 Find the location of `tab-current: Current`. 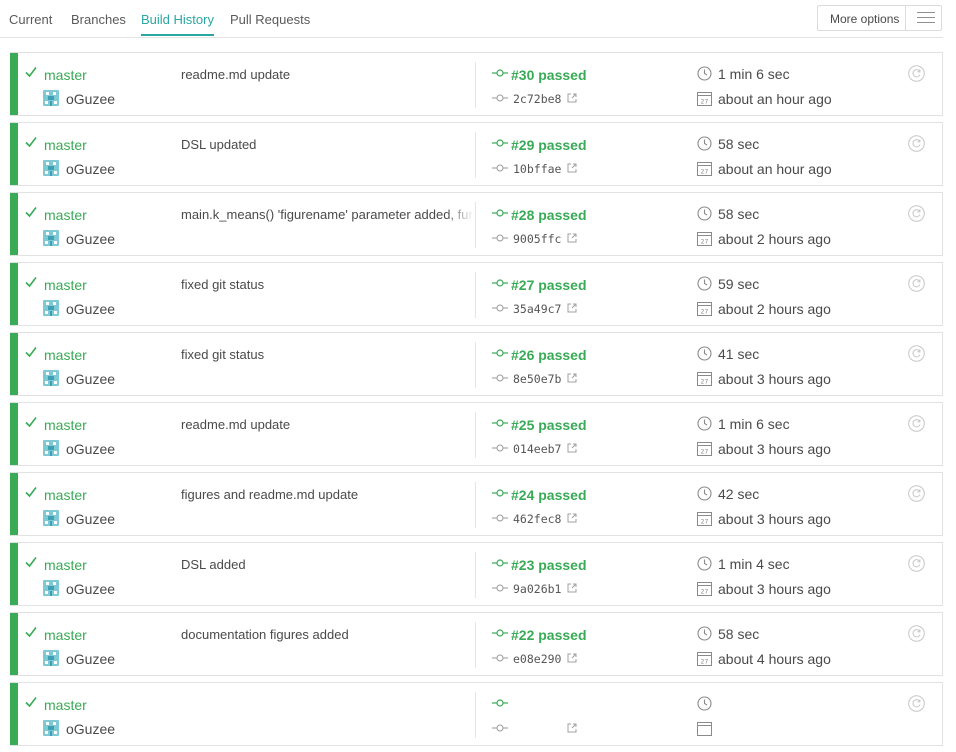

tab-current: Current is located at coordinates (30, 24).